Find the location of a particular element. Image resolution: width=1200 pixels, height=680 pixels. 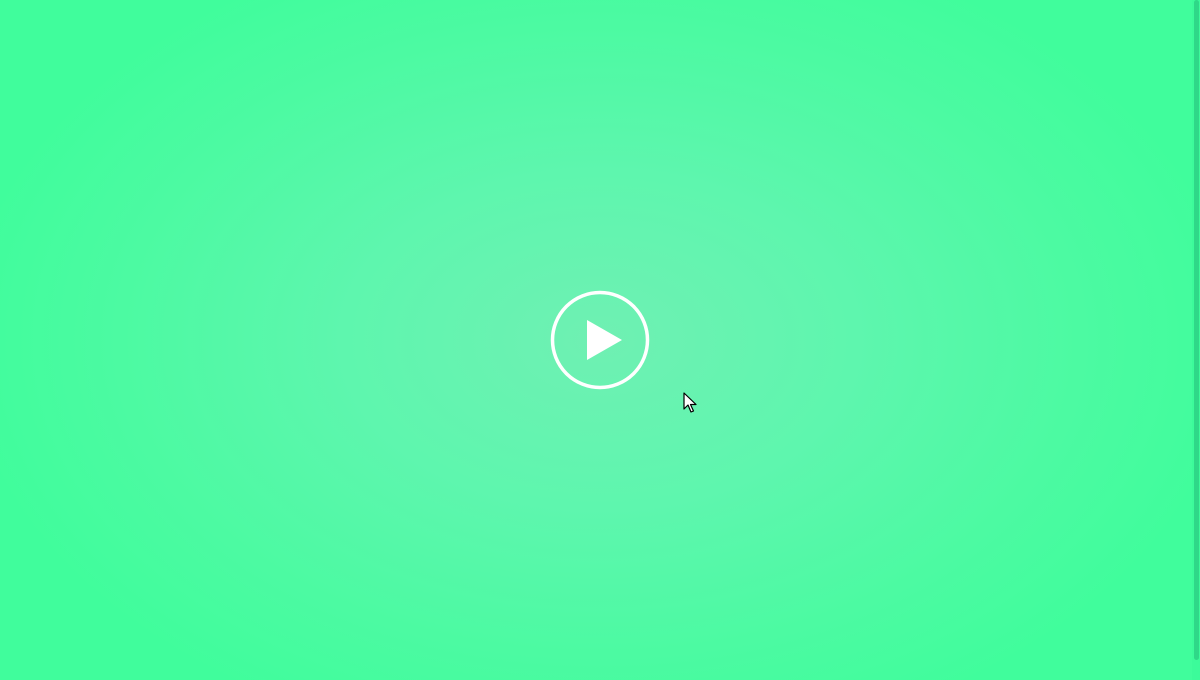

scrollbar-thumb is located at coordinates (1196, 330).